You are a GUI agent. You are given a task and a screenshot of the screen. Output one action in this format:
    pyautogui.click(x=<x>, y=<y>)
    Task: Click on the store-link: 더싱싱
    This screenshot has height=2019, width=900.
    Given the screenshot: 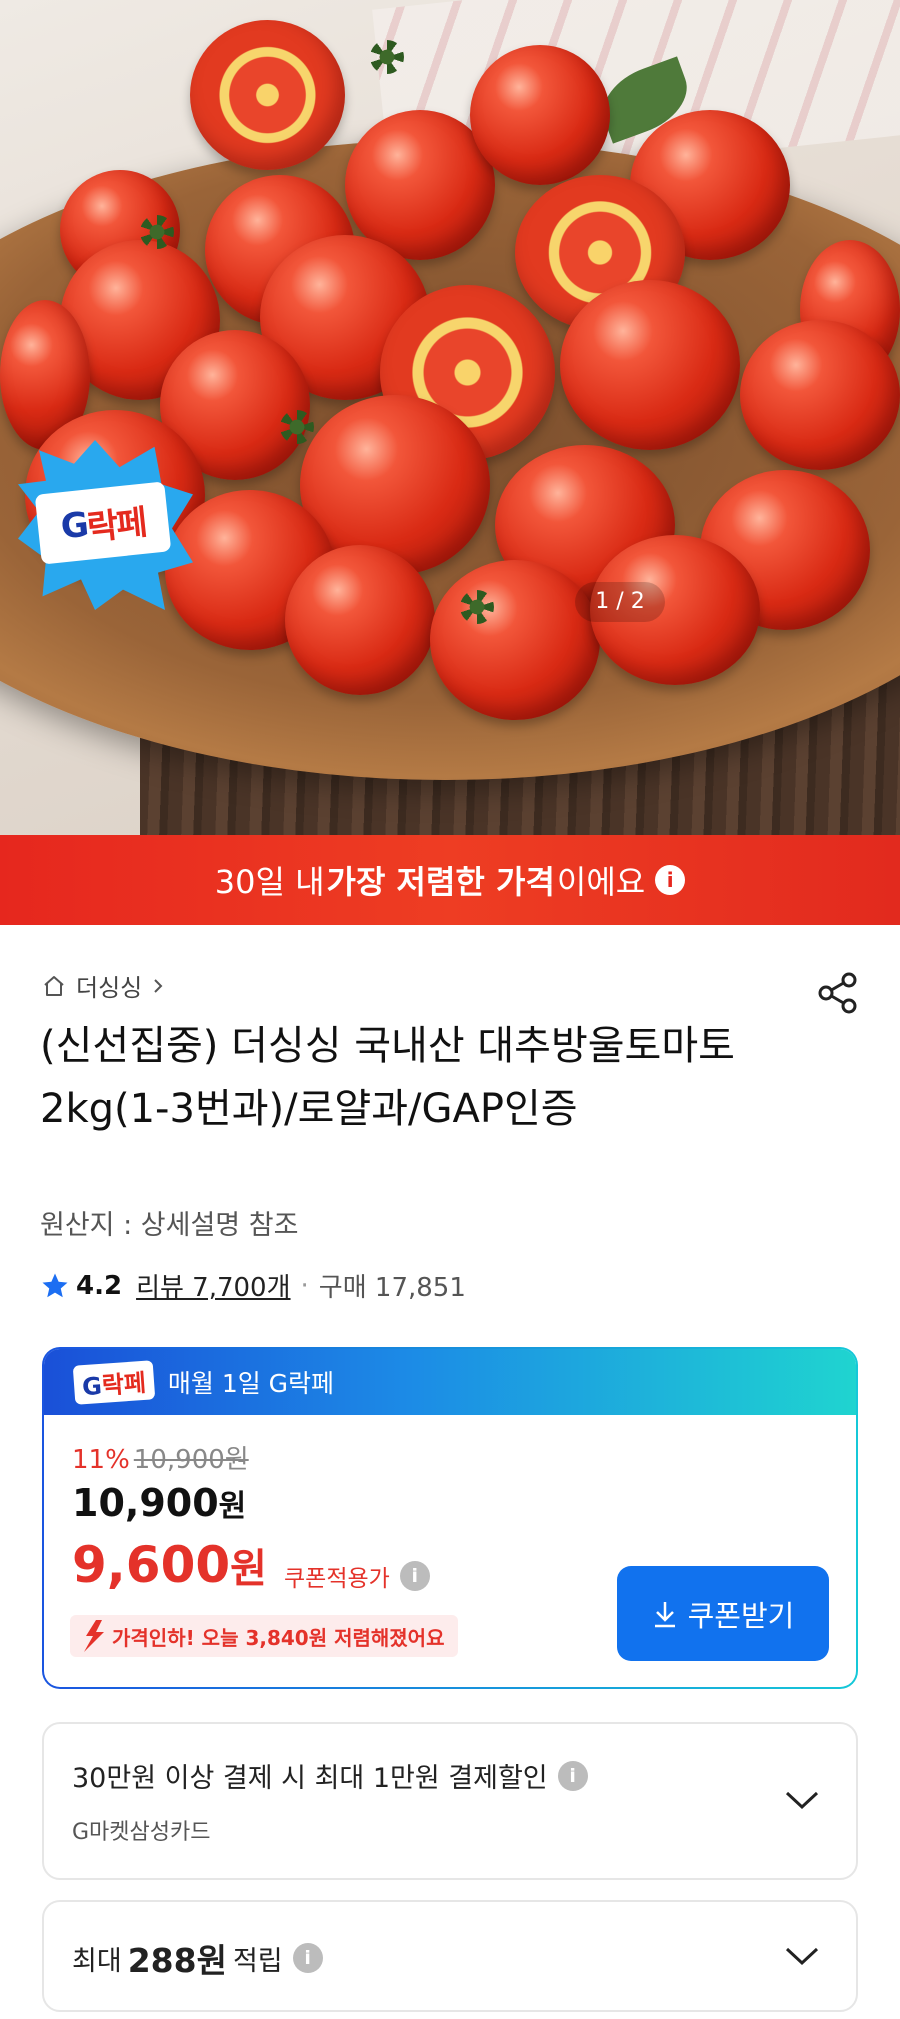 What is the action you would take?
    pyautogui.click(x=109, y=985)
    